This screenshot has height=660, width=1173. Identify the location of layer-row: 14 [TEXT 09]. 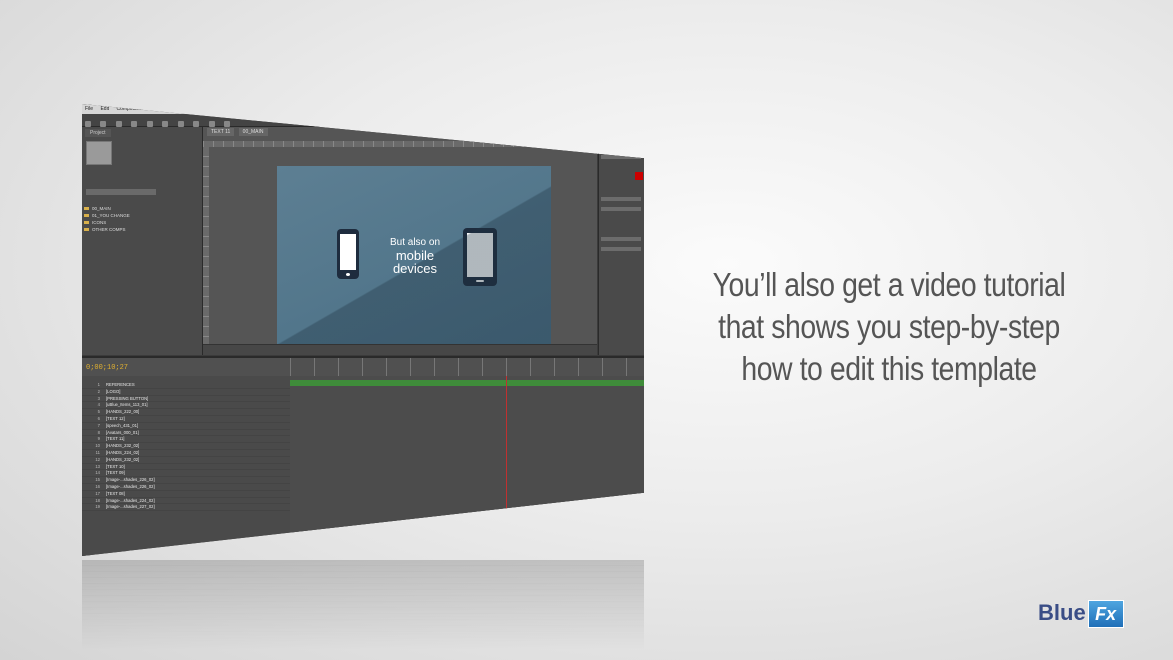
(186, 474).